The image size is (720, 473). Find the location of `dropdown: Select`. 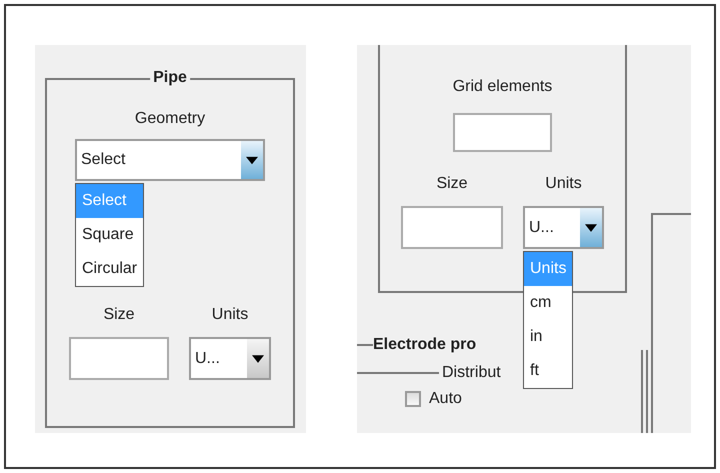

dropdown: Select is located at coordinates (170, 160).